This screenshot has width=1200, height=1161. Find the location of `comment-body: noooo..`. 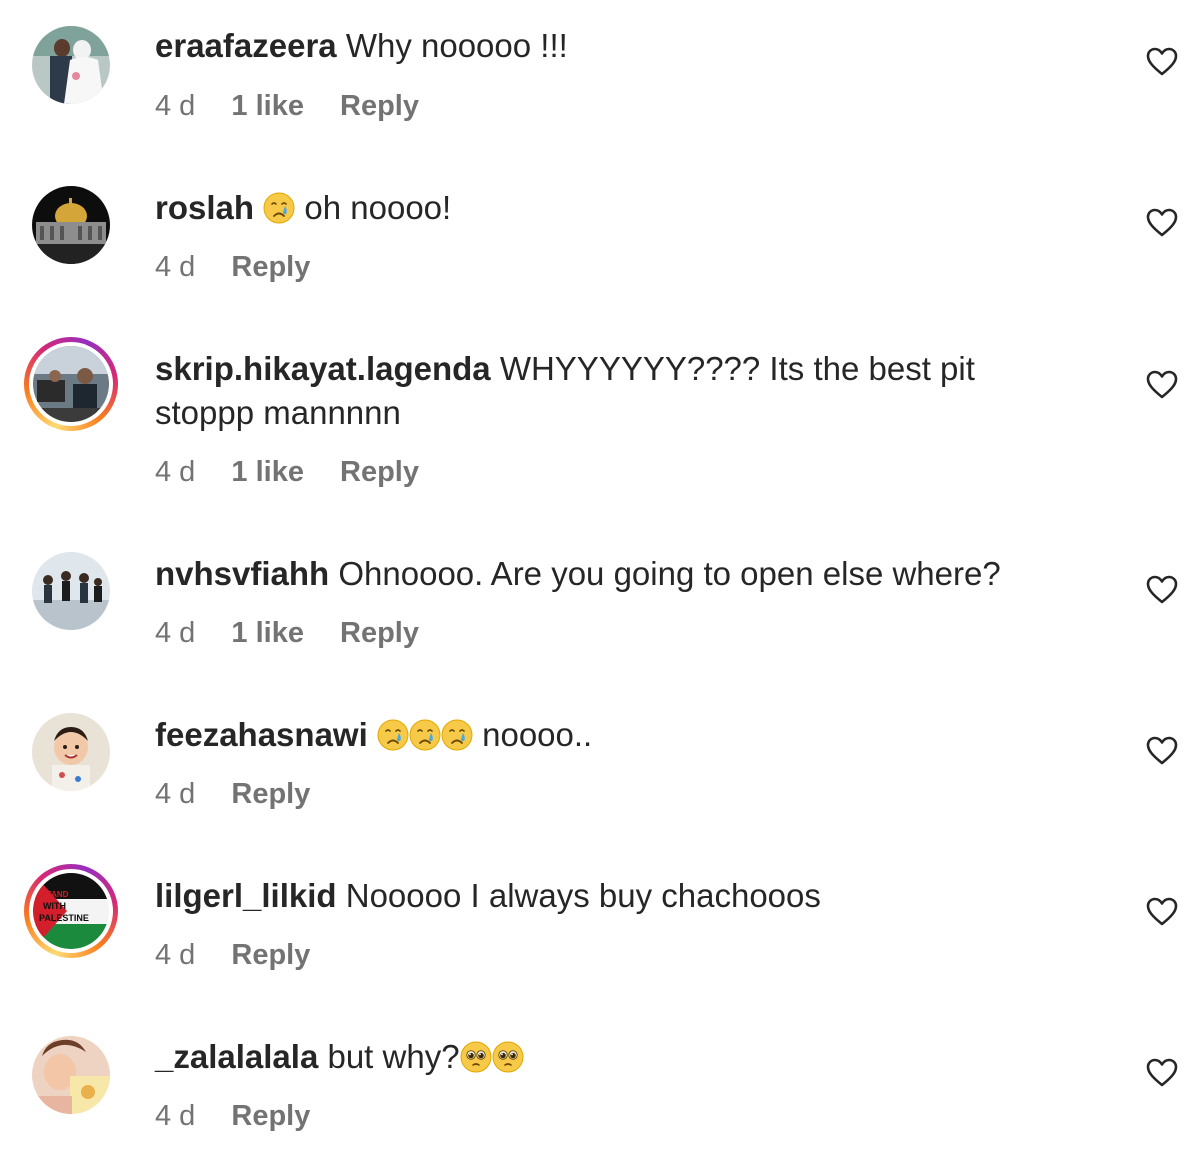

comment-body: noooo.. is located at coordinates (537, 734).